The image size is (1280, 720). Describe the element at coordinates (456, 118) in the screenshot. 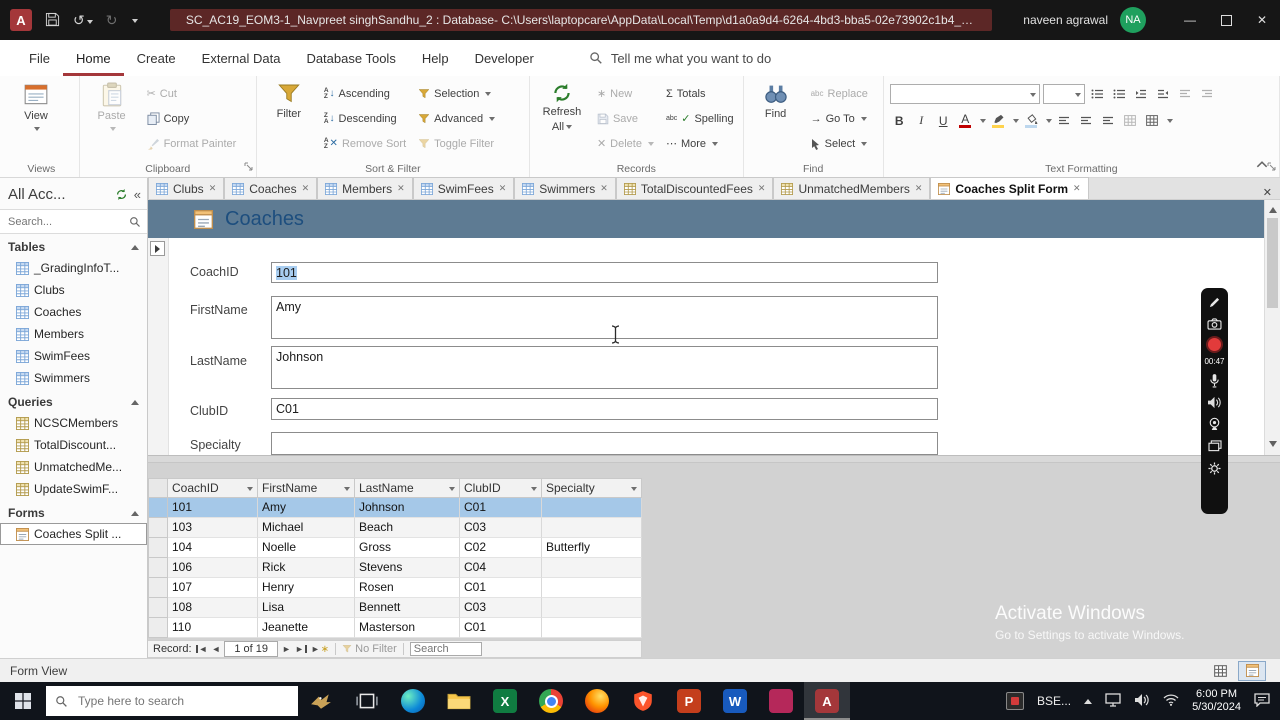

I see `advanced-button: Advanced` at that location.